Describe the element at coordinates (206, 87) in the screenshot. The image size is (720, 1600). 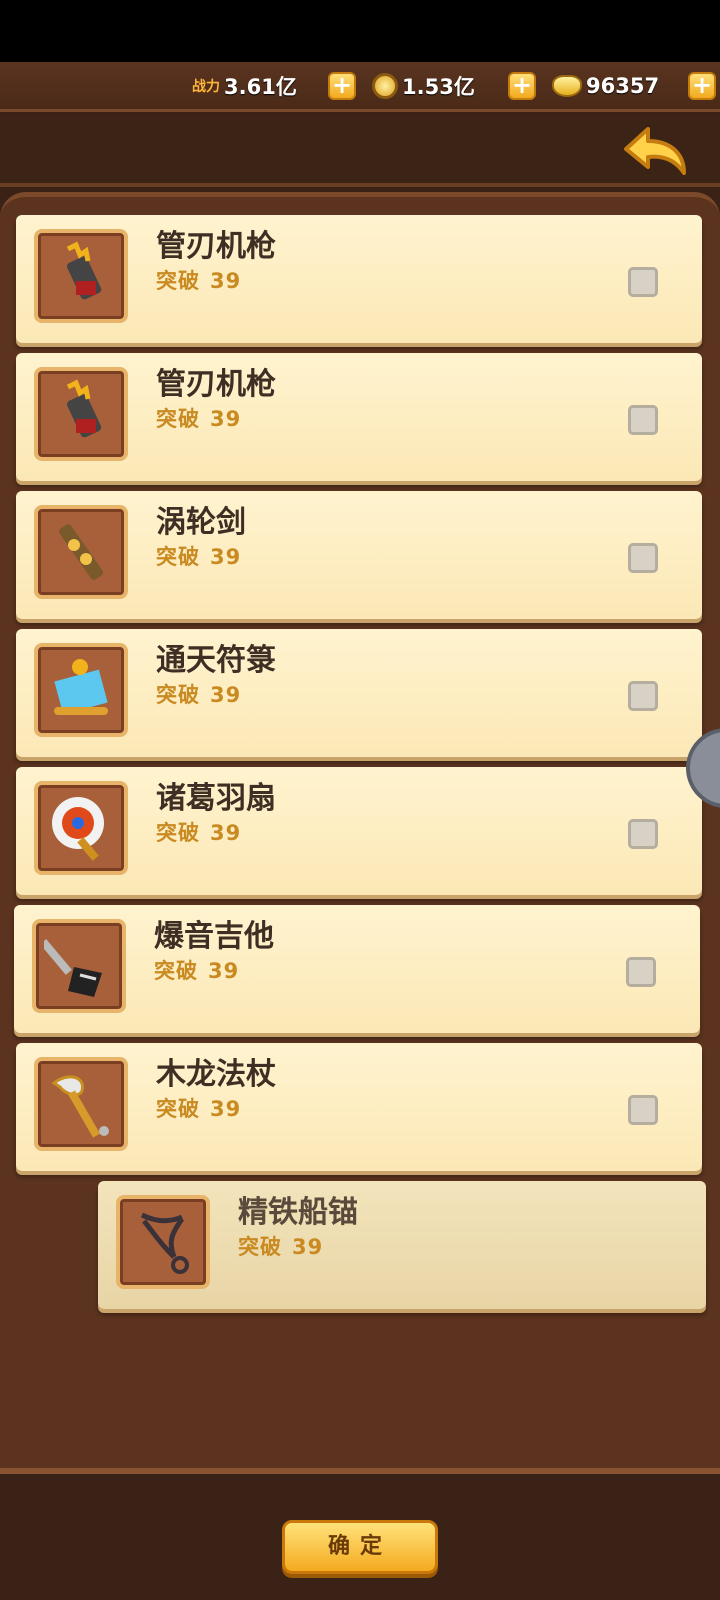
I see `power-label: 战力` at that location.